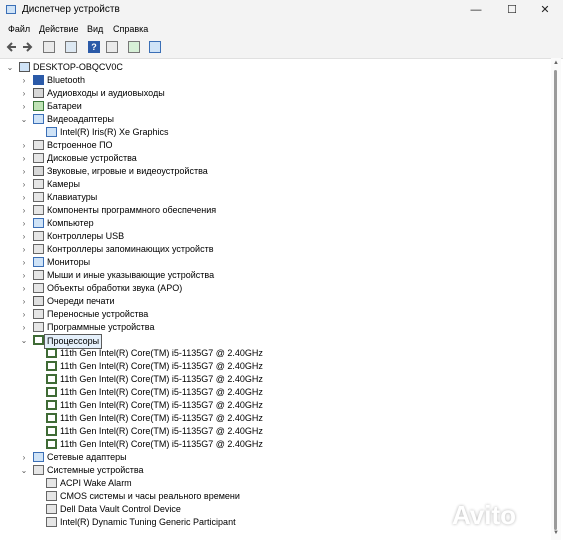  I want to click on device-manager-icon, so click(11, 9).